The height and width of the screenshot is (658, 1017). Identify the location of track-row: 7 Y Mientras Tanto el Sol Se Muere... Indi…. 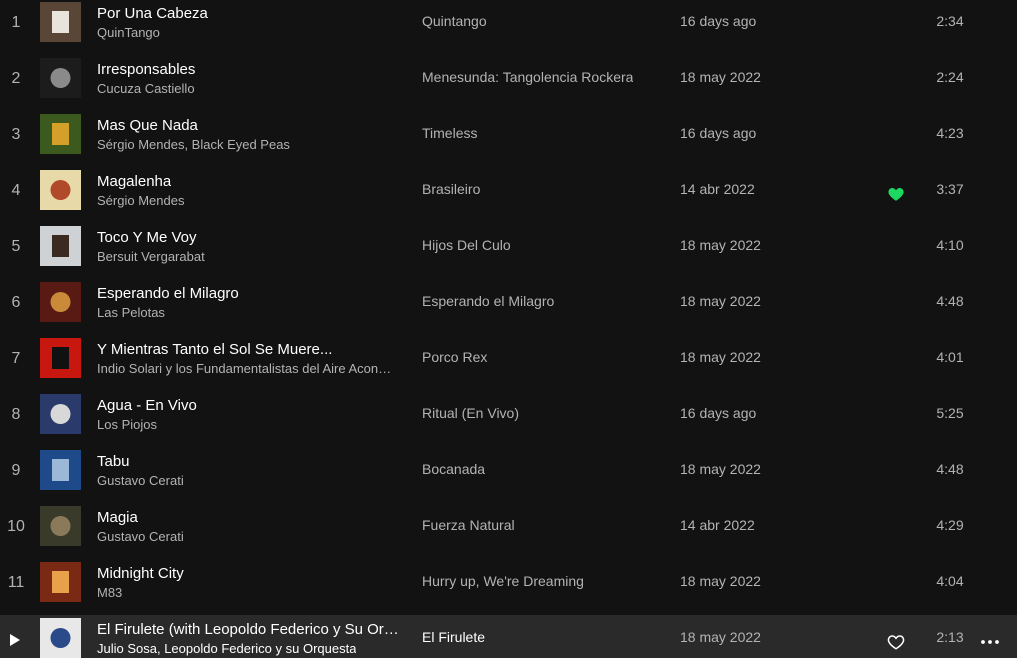
(508, 363).